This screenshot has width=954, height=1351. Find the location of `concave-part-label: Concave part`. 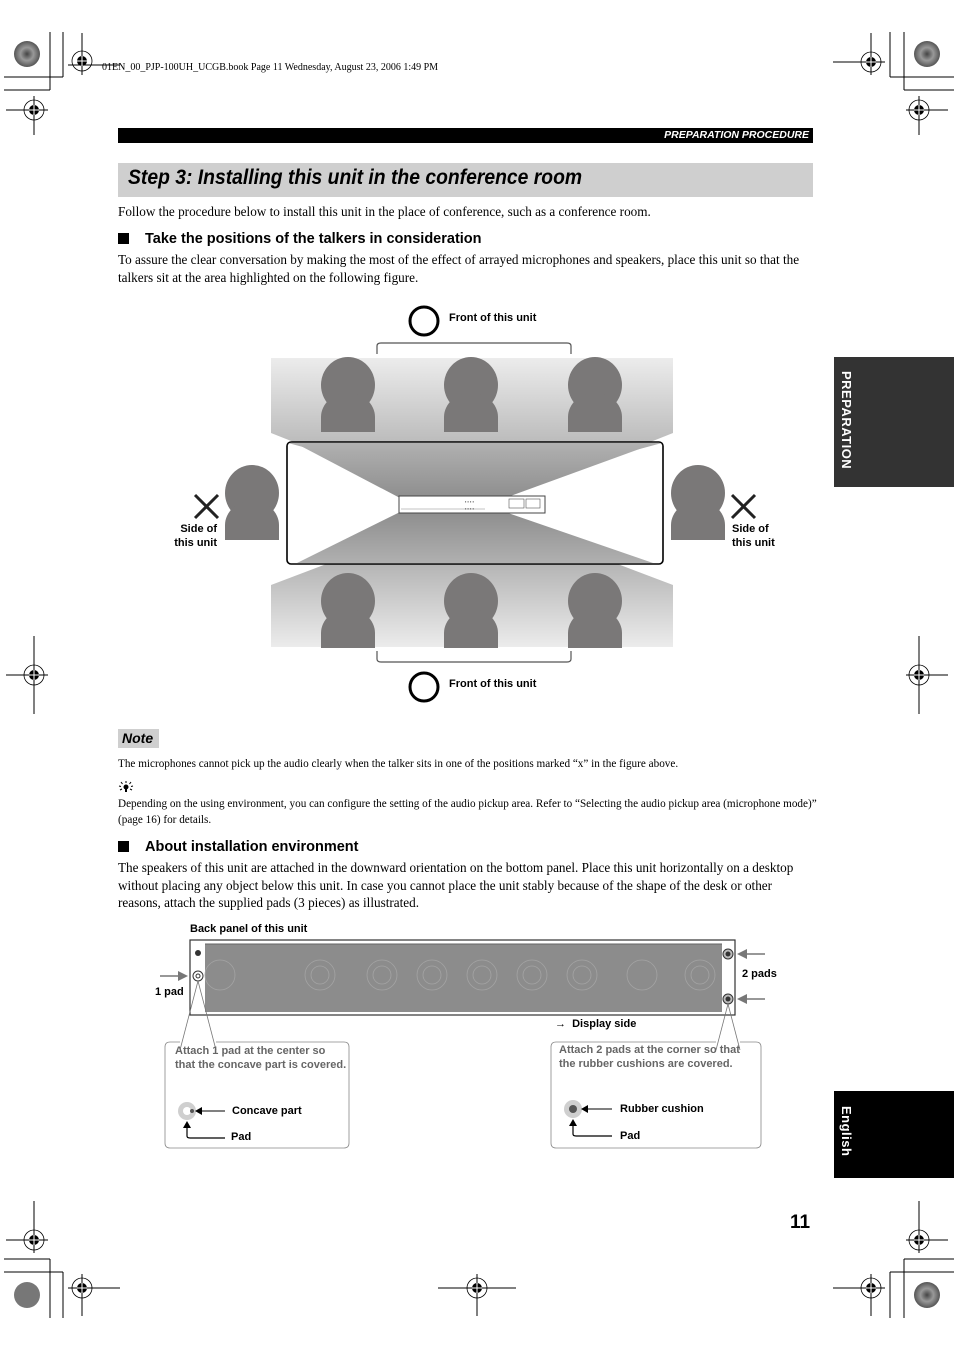

concave-part-label: Concave part is located at coordinates (267, 1111).